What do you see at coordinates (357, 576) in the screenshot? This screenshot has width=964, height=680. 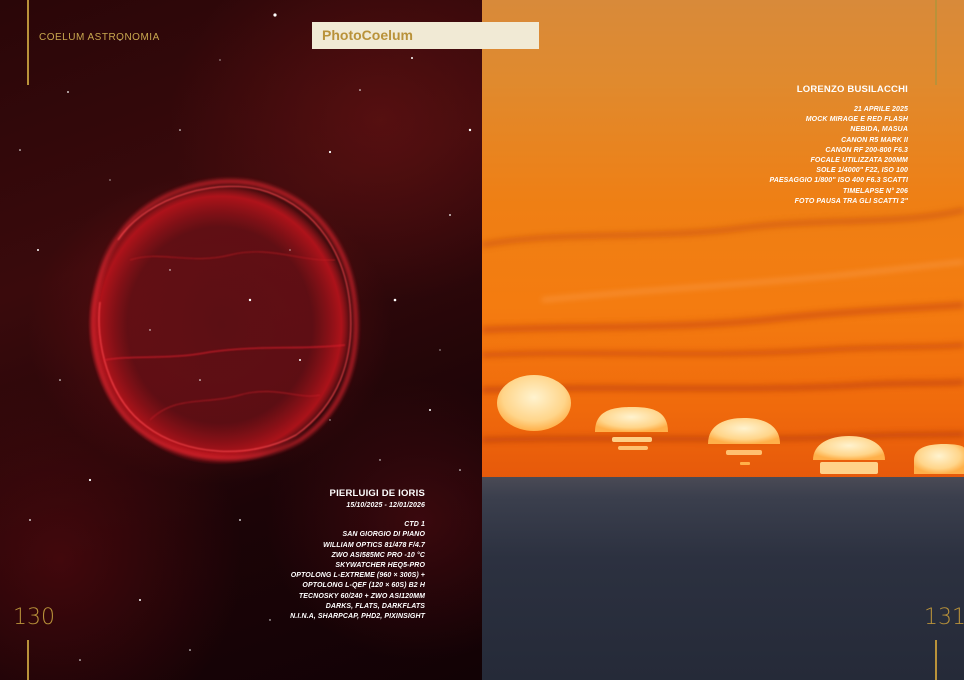 I see `caption-line: OPTOLONG L-EXTREME (960 × 300S) +` at bounding box center [357, 576].